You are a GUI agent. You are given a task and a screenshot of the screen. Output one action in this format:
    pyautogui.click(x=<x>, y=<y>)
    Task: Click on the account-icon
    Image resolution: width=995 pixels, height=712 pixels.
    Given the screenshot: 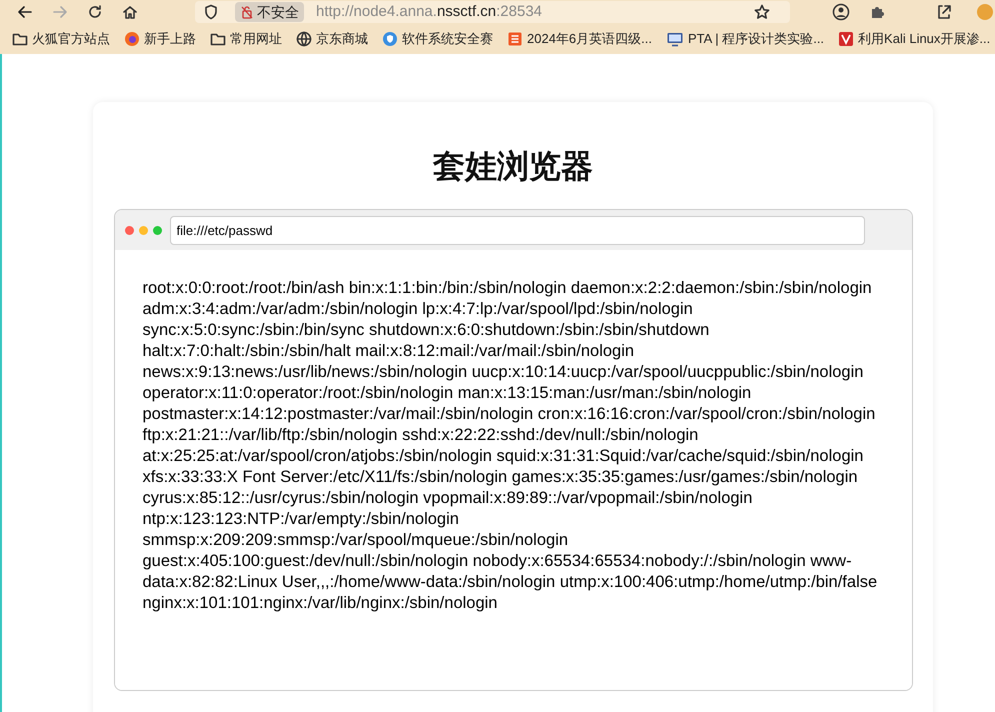 What is the action you would take?
    pyautogui.click(x=841, y=12)
    